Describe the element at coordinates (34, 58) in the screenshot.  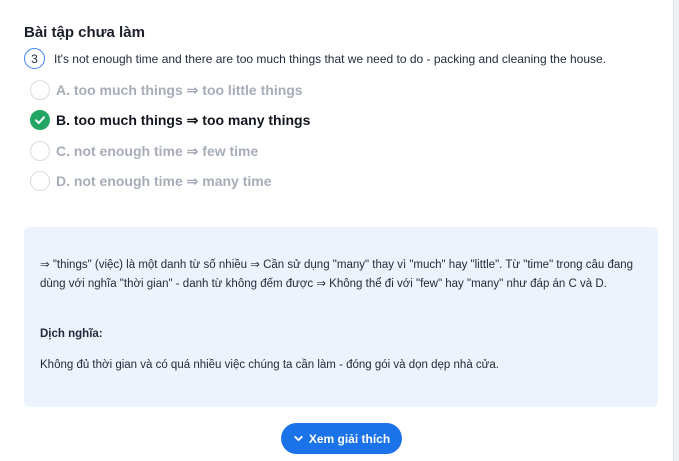
I see `question-number-badge: 3` at that location.